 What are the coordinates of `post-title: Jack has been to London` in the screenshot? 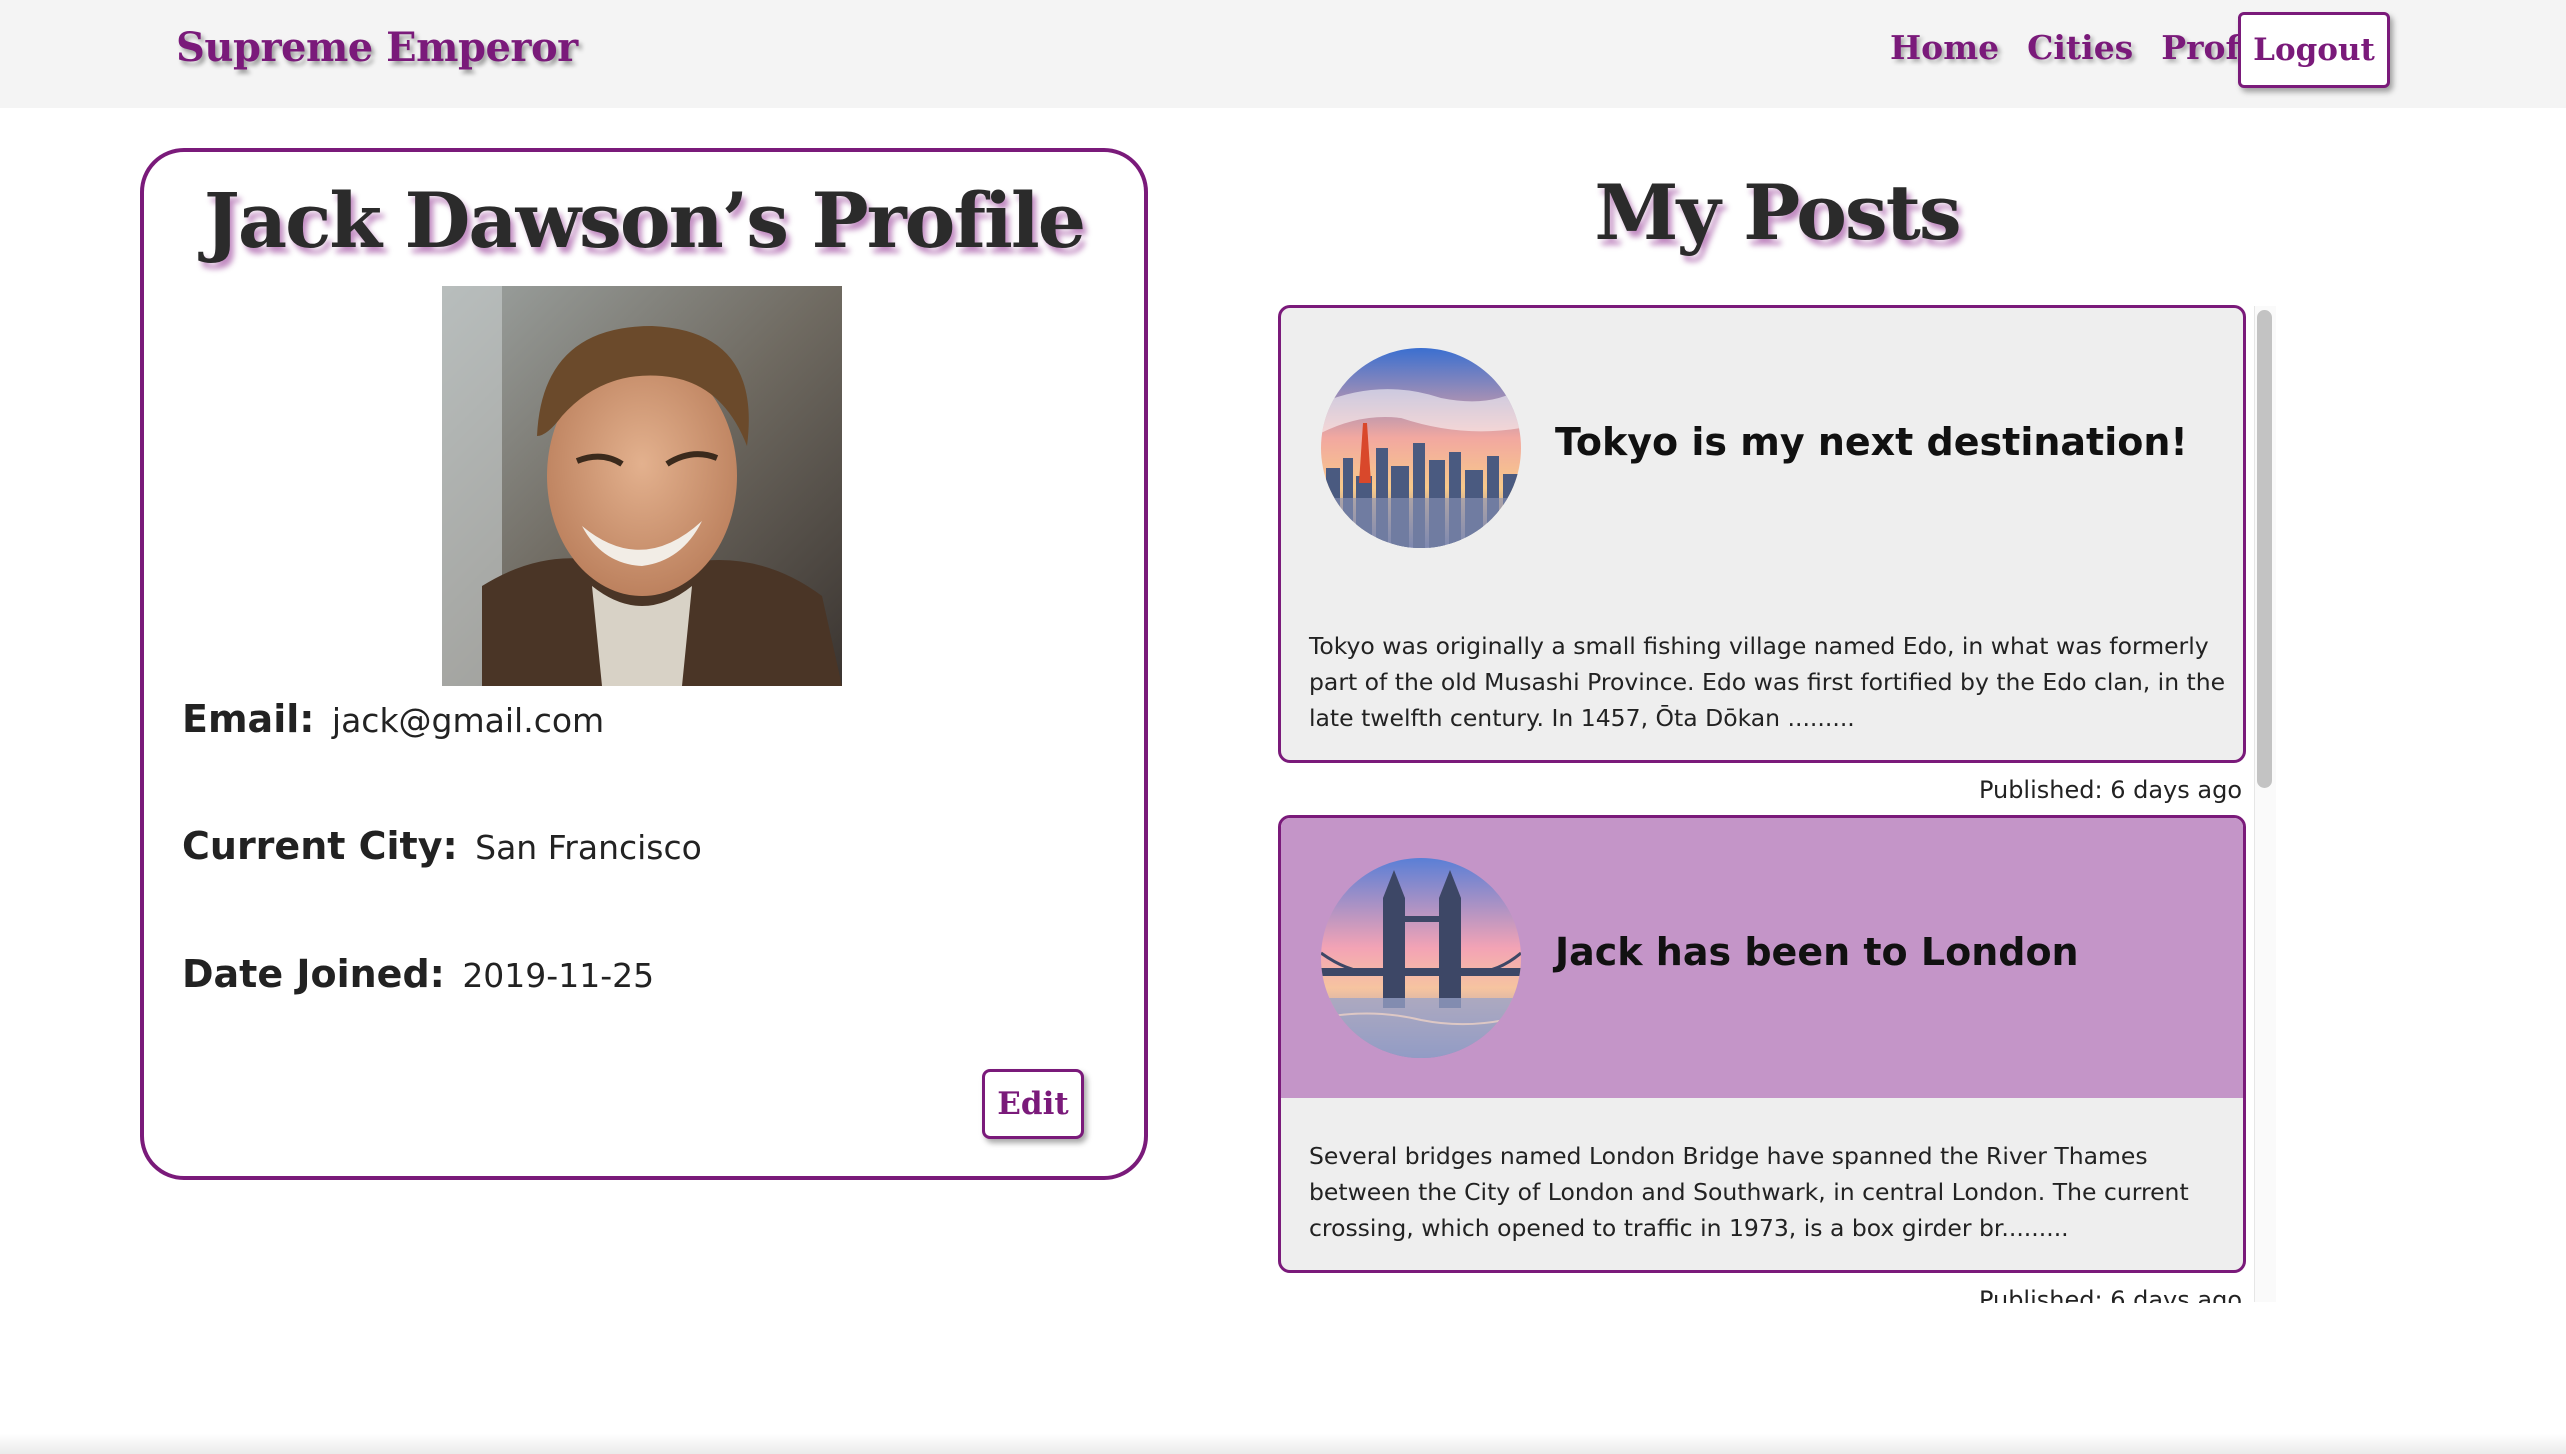 It's located at (1817, 952).